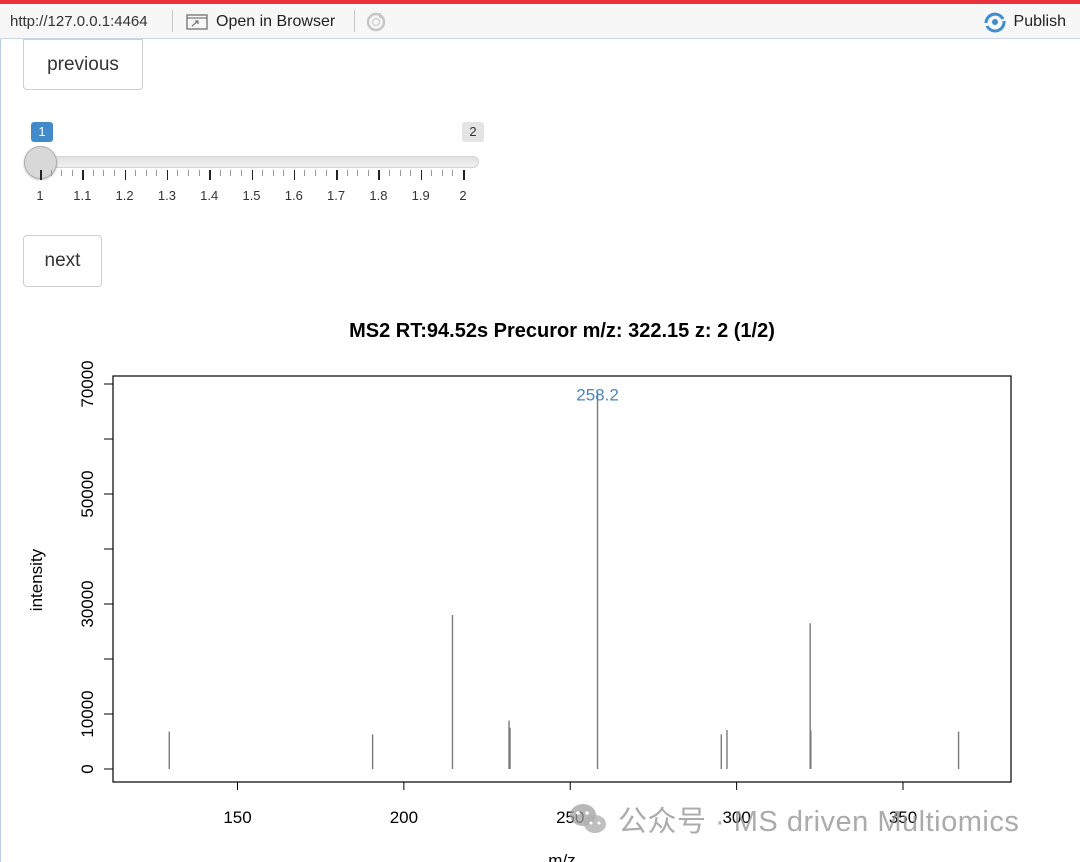  Describe the element at coordinates (87, 603) in the screenshot. I see `y-tick-label: 30000` at that location.